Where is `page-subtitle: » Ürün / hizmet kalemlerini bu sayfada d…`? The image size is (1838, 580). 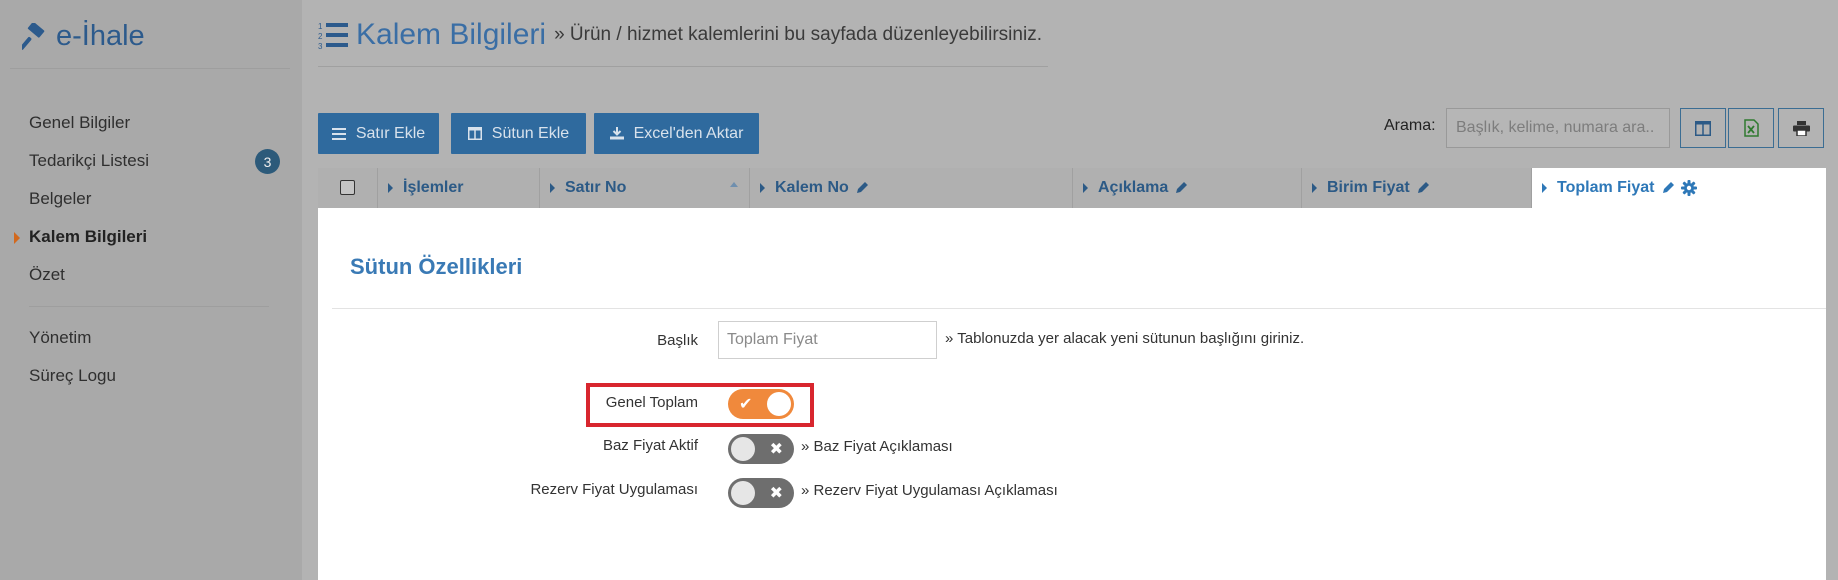
page-subtitle: » Ürün / hizmet kalemlerini bu sayfada d… is located at coordinates (798, 34).